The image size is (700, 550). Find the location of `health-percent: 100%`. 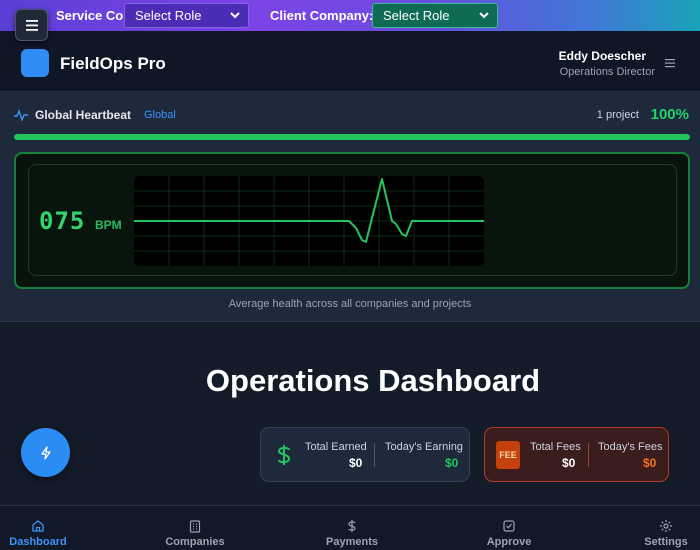

health-percent: 100% is located at coordinates (669, 114).